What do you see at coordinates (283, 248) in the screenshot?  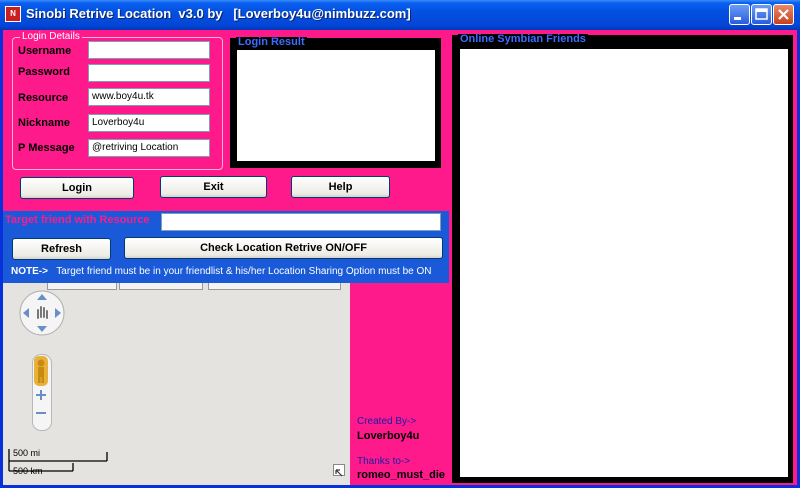 I see `check-location-button: Check Location Retrive ON/OFF` at bounding box center [283, 248].